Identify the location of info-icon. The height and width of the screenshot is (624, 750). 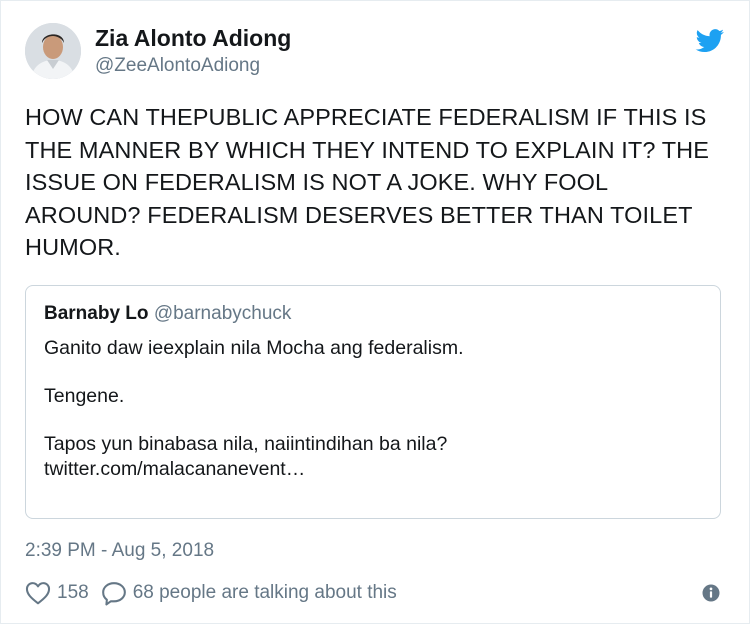
(711, 593).